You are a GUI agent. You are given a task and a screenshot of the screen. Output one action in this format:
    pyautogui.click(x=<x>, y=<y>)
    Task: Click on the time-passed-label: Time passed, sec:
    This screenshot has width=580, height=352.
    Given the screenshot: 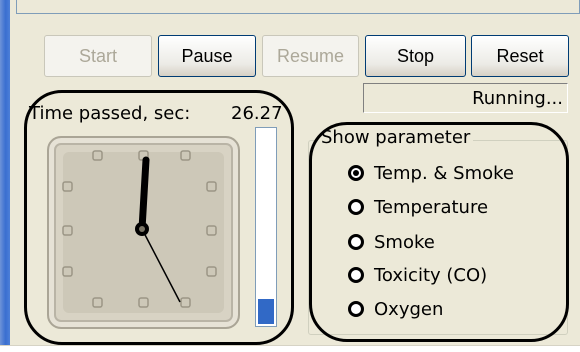 What is the action you would take?
    pyautogui.click(x=110, y=113)
    